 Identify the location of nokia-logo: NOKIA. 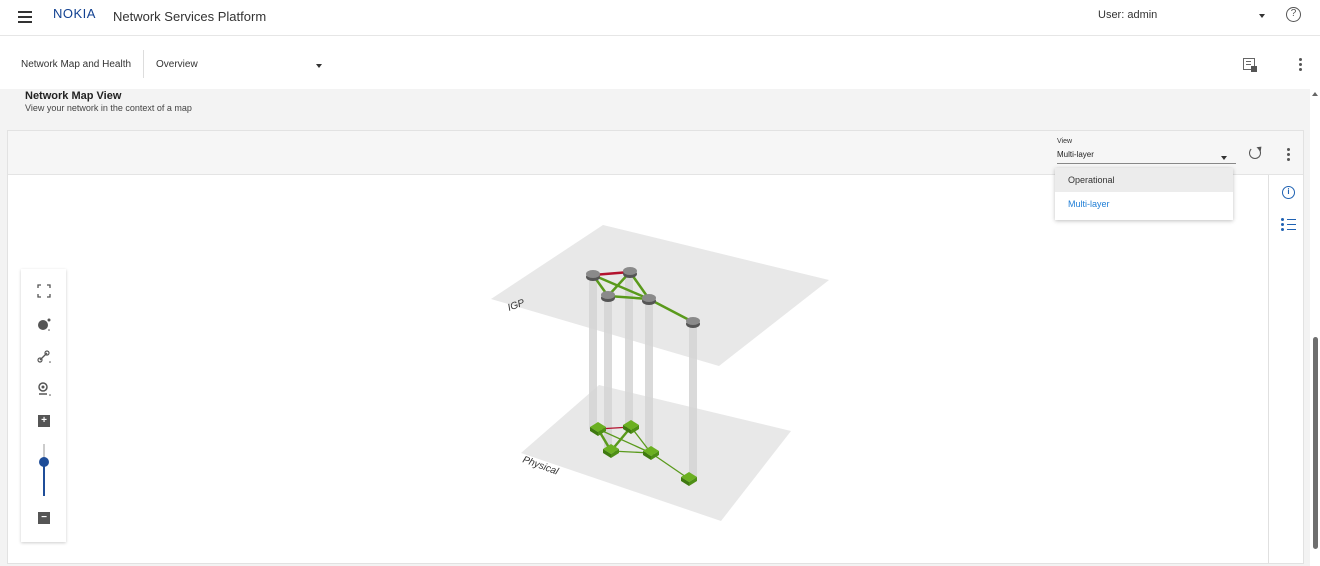
(74, 13).